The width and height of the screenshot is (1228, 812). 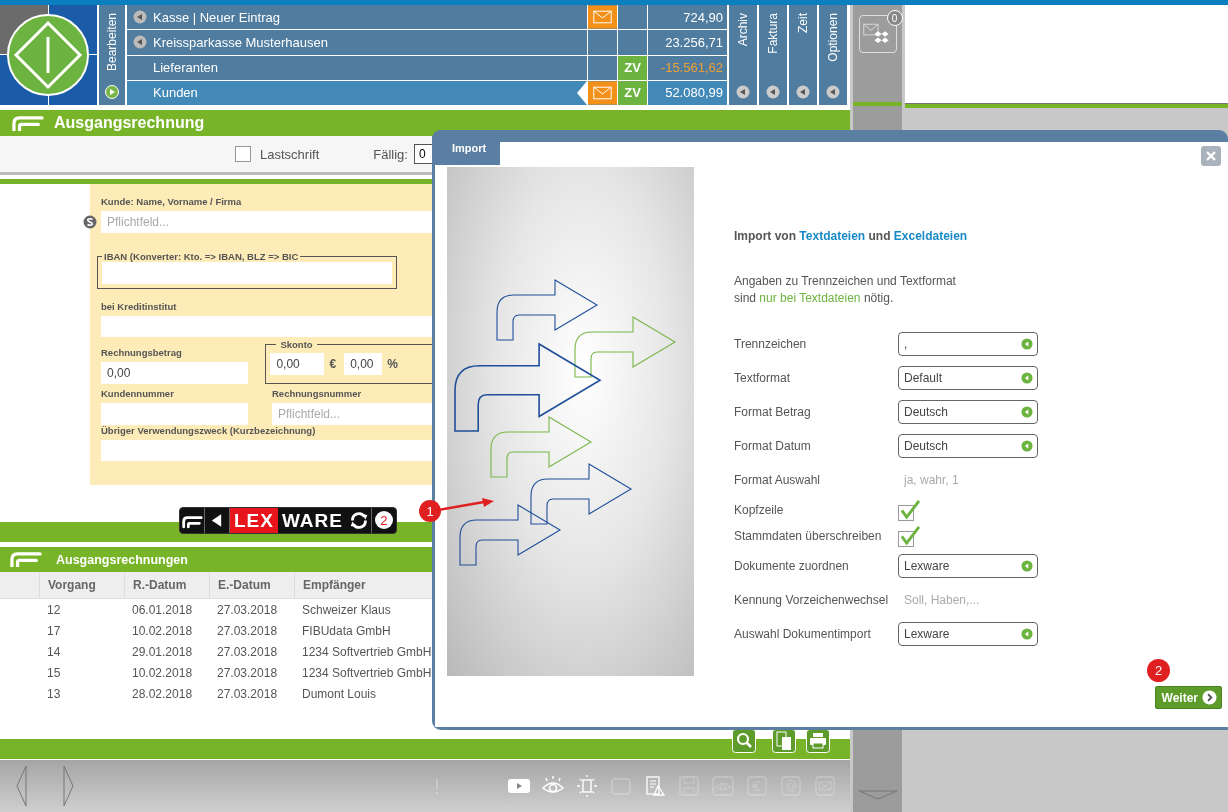 What do you see at coordinates (365, 651) in the screenshot?
I see `table-cell-text: 1234 Softvertrieb GmbH` at bounding box center [365, 651].